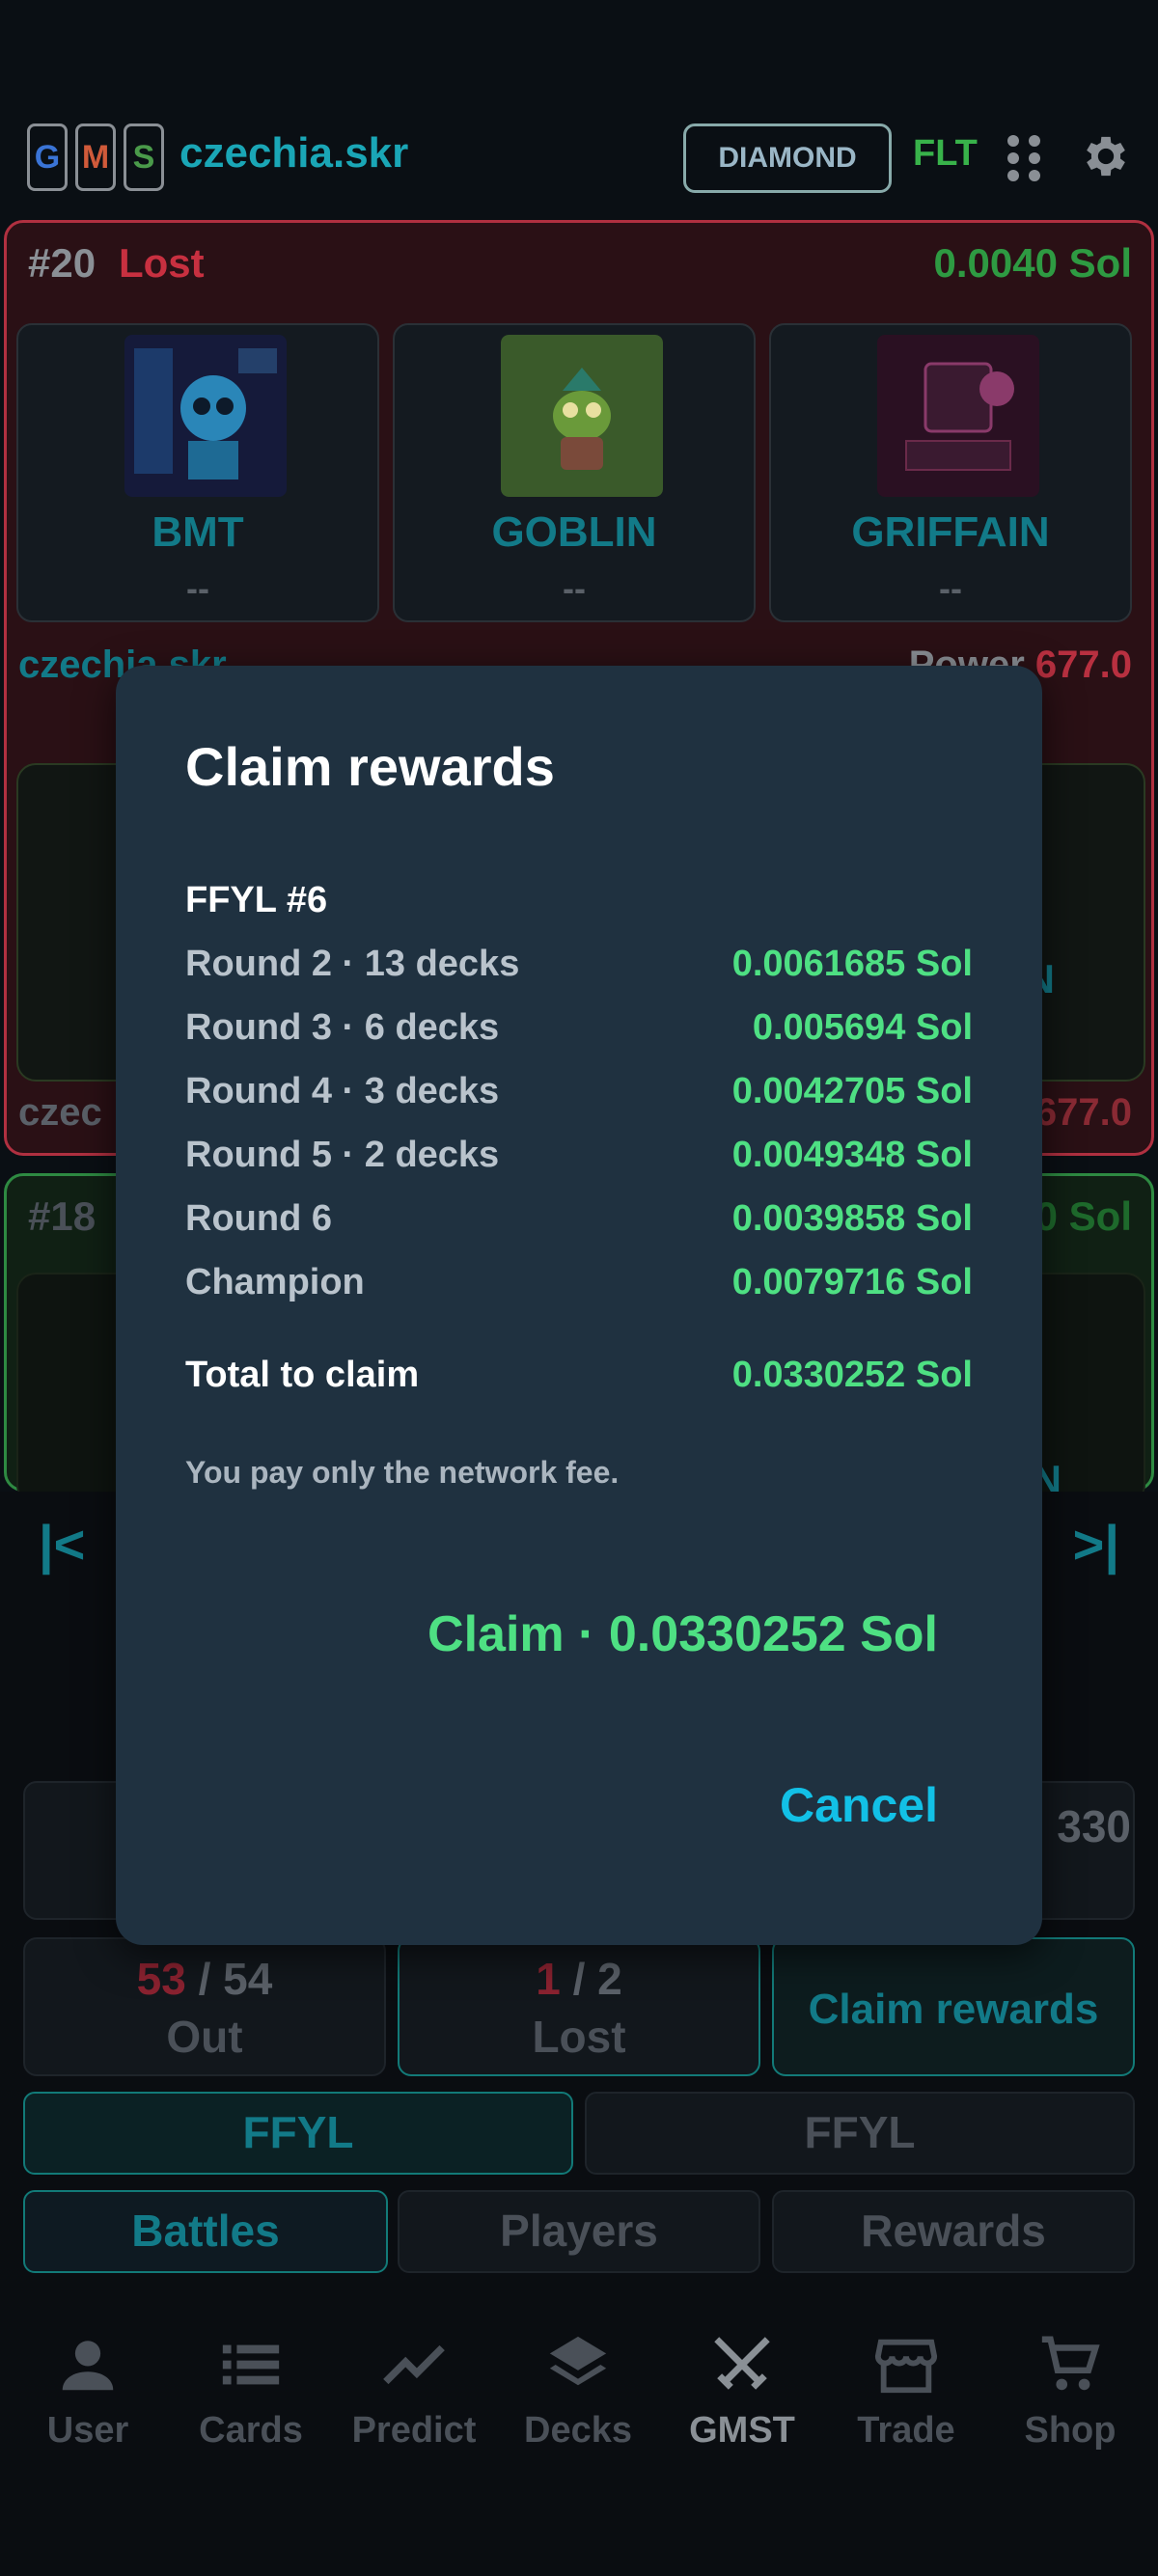 The width and height of the screenshot is (1158, 2576). Describe the element at coordinates (256, 900) in the screenshot. I see `dialog-section-title: FFYL #6` at that location.